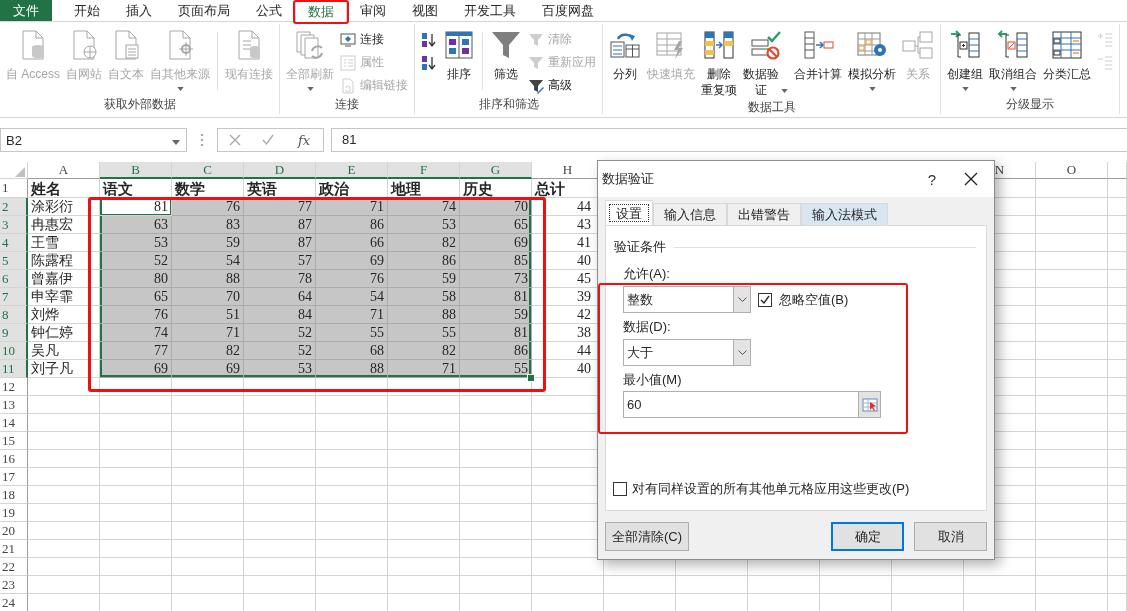  Describe the element at coordinates (814, 299) in the screenshot. I see `checkbox-label: 忽略空值(B)` at that location.